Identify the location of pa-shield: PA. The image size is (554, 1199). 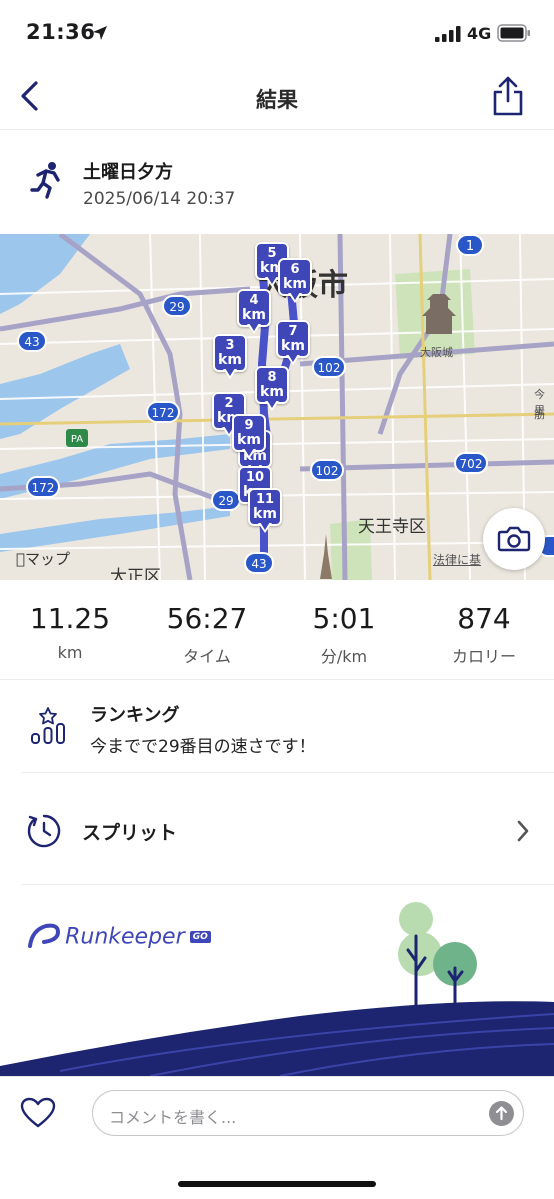
(77, 438).